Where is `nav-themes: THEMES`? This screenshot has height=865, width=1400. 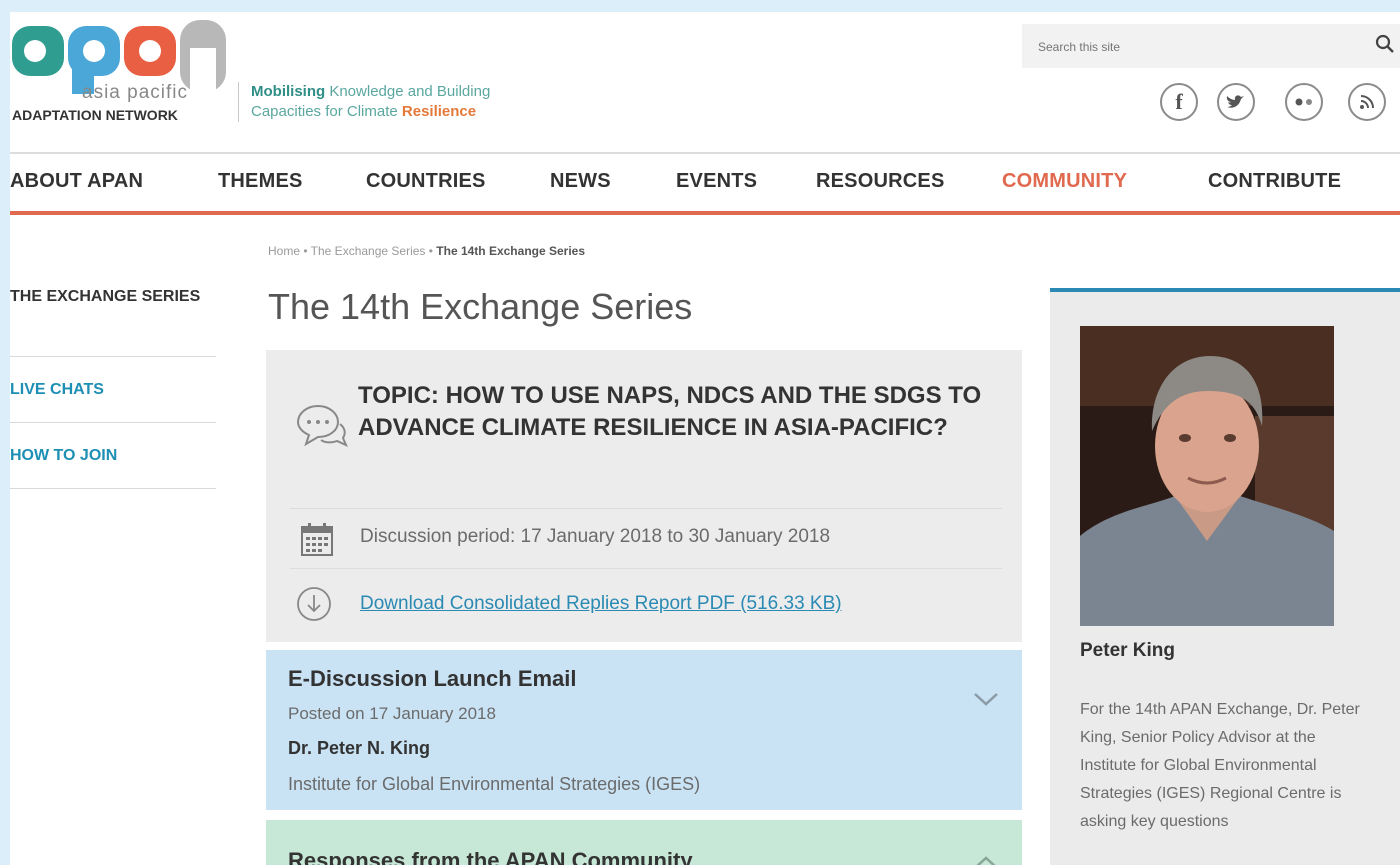
nav-themes: THEMES is located at coordinates (260, 181).